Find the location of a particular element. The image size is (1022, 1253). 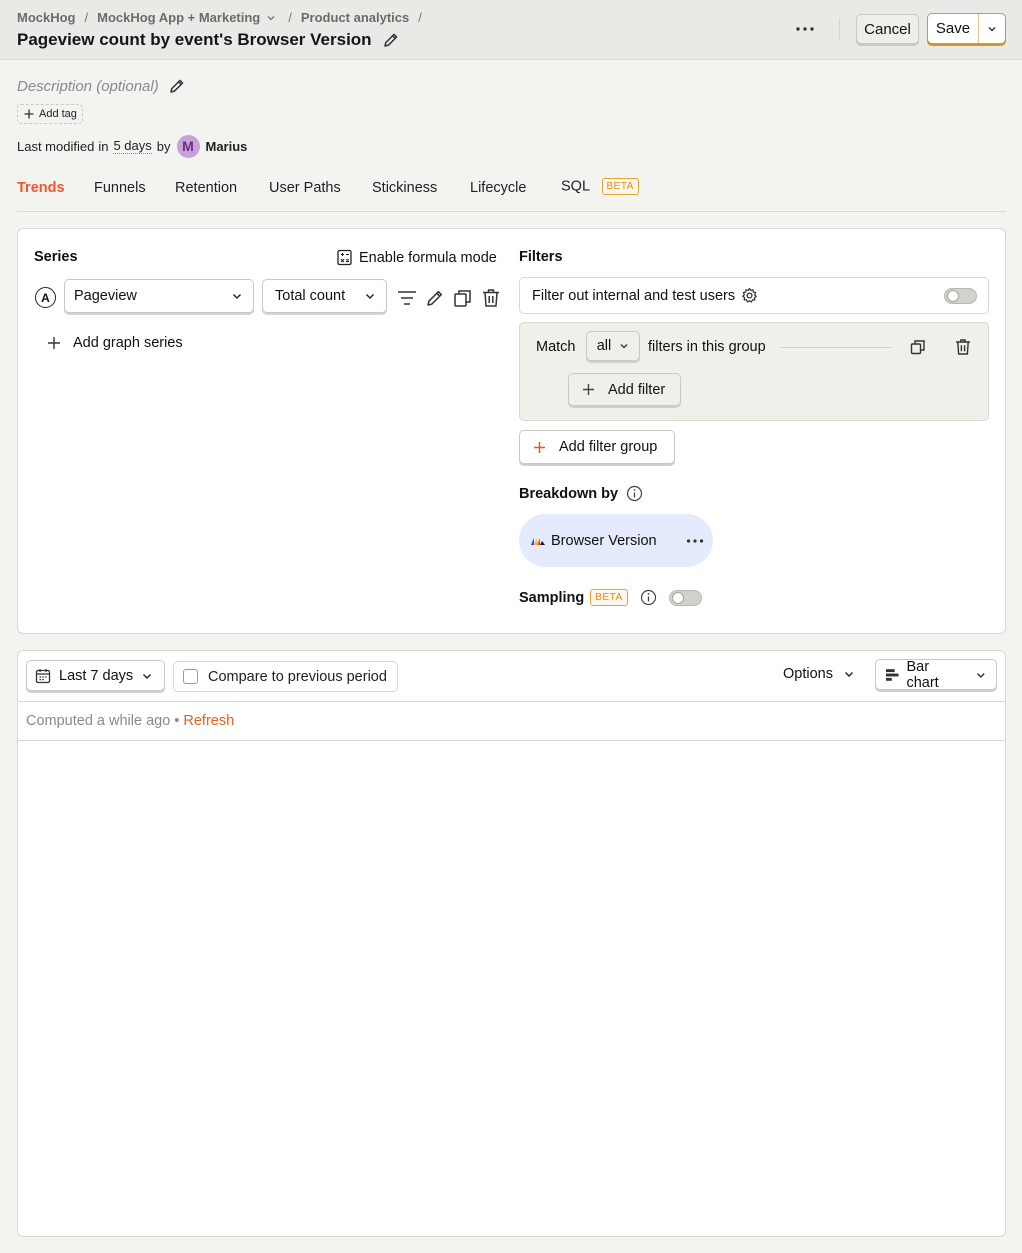

compare-previous-period: Compare to previous period is located at coordinates (285, 676).